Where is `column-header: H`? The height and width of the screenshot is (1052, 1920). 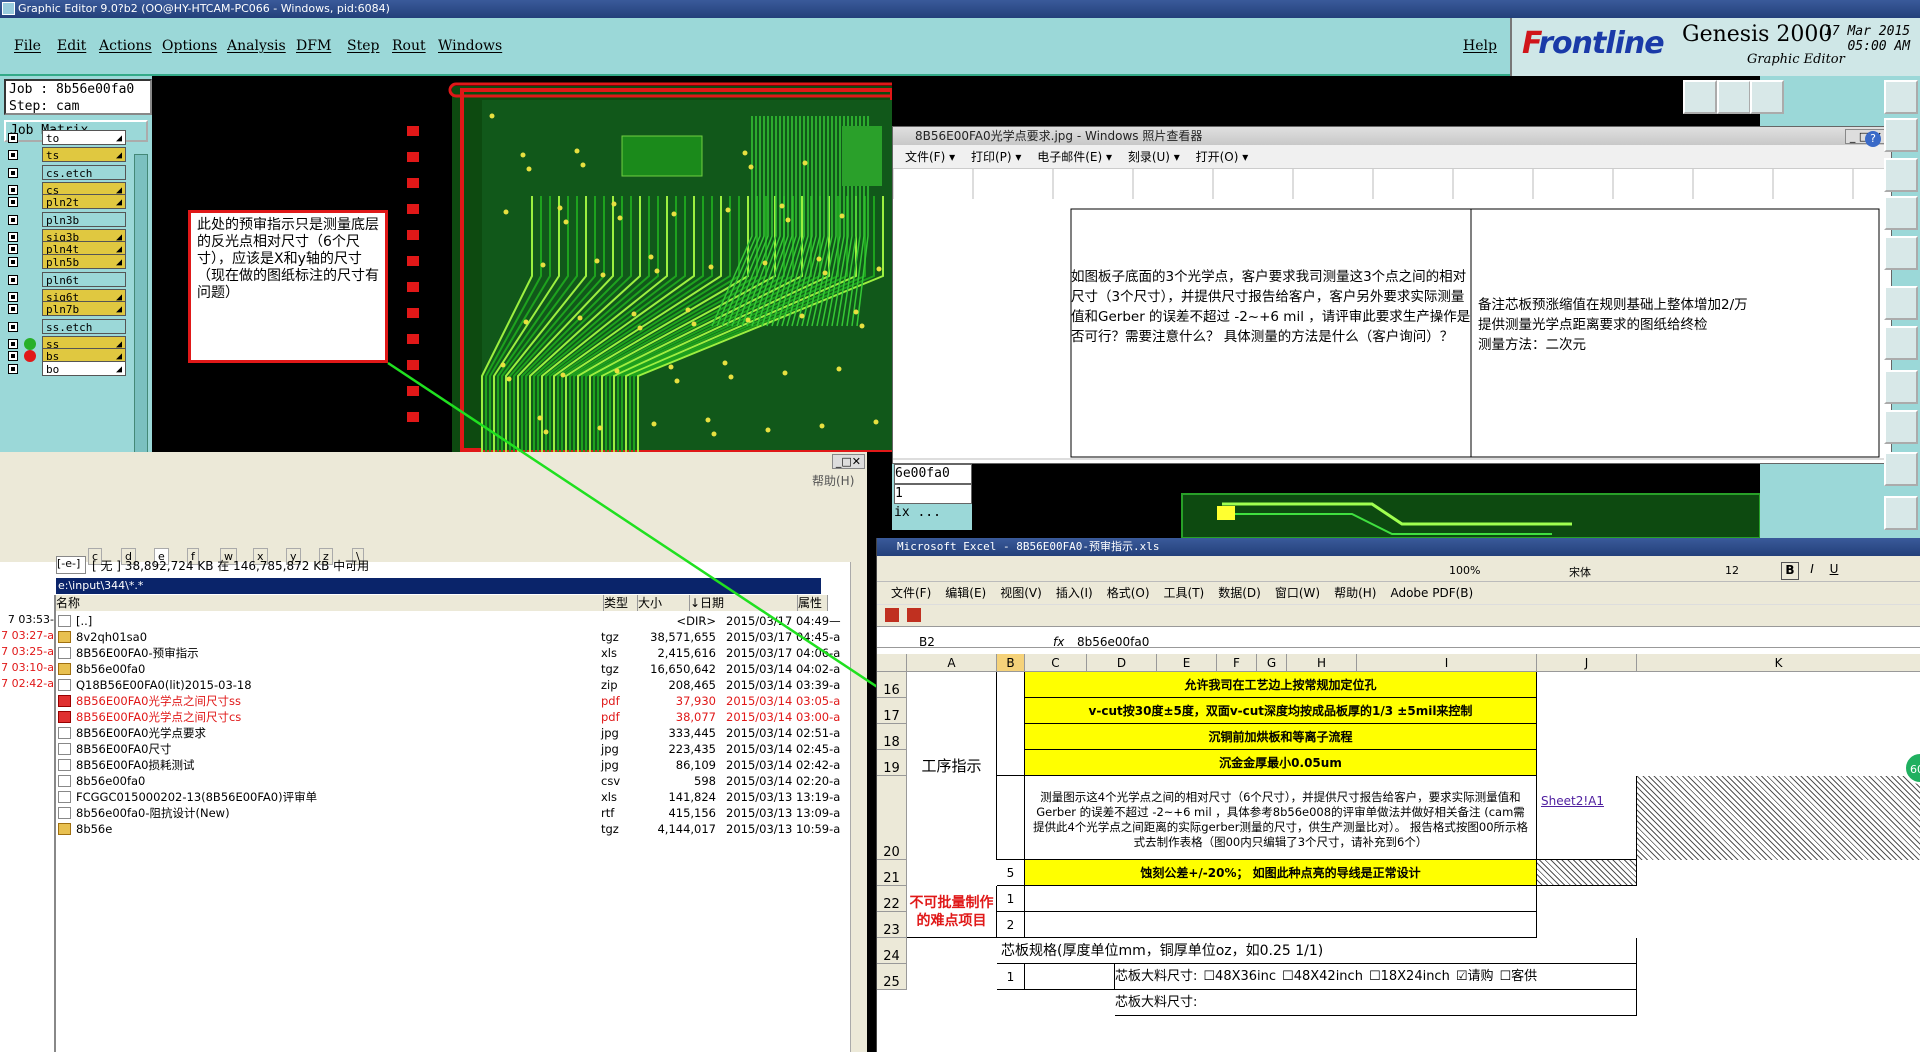
column-header: H is located at coordinates (1322, 663).